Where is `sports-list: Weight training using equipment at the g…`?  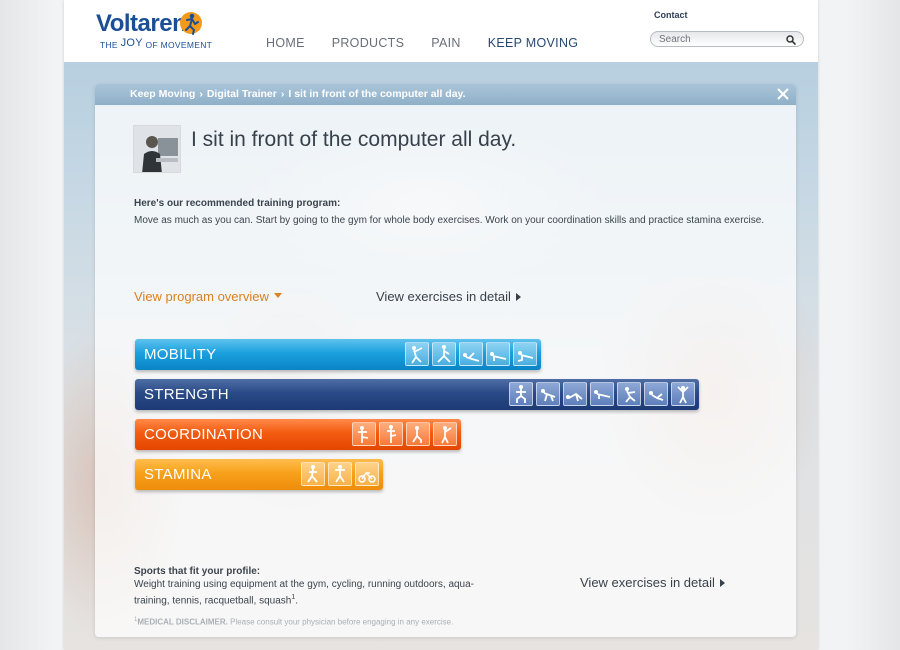
sports-list: Weight training using equipment at the g… is located at coordinates (304, 592).